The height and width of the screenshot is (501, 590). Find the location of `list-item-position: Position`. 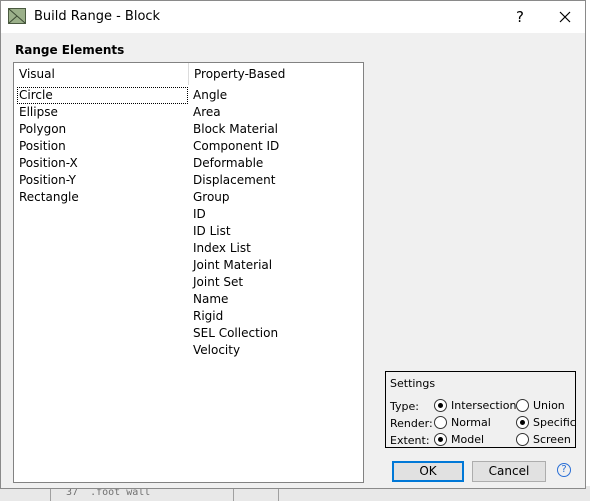

list-item-position: Position is located at coordinates (102, 146).